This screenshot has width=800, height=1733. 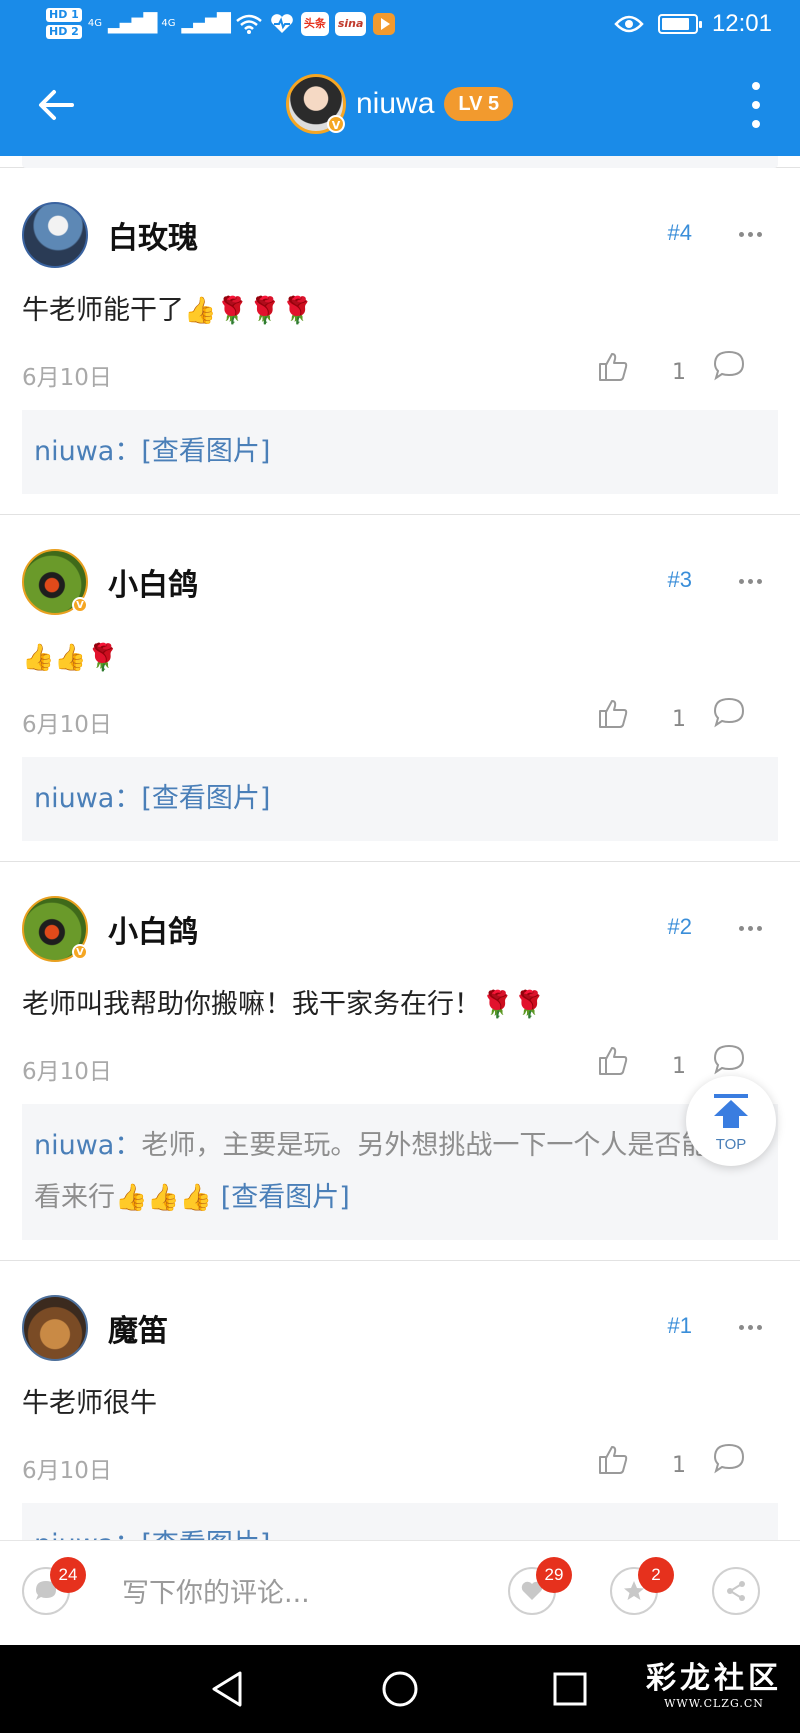 I want to click on more-menu-icon, so click(x=756, y=105).